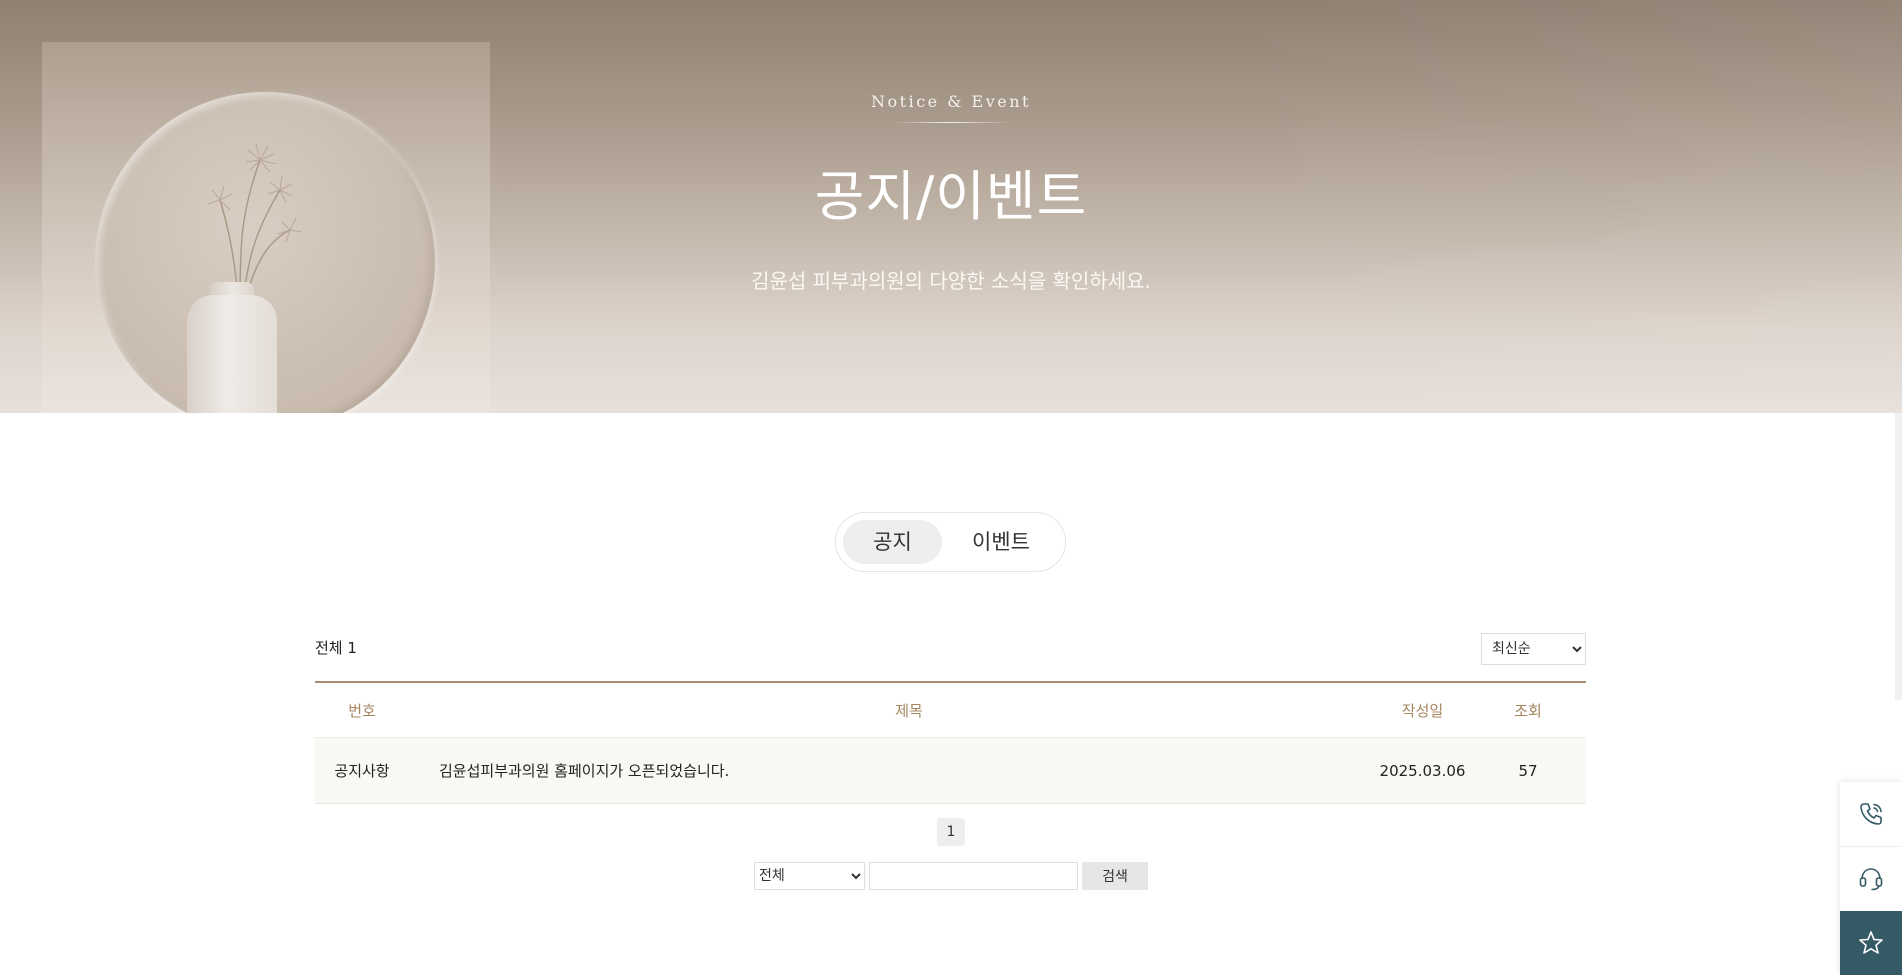  I want to click on tab-event: 이벤트, so click(1001, 542).